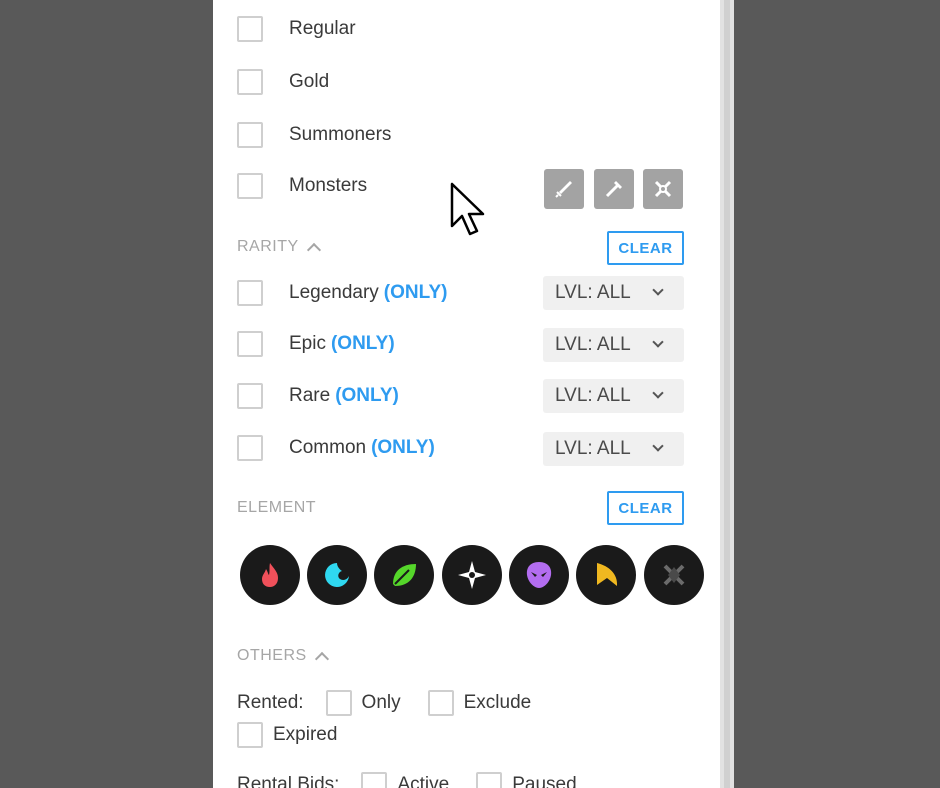 This screenshot has width=940, height=788. I want to click on rare-label: Rare (ONLY), so click(344, 395).